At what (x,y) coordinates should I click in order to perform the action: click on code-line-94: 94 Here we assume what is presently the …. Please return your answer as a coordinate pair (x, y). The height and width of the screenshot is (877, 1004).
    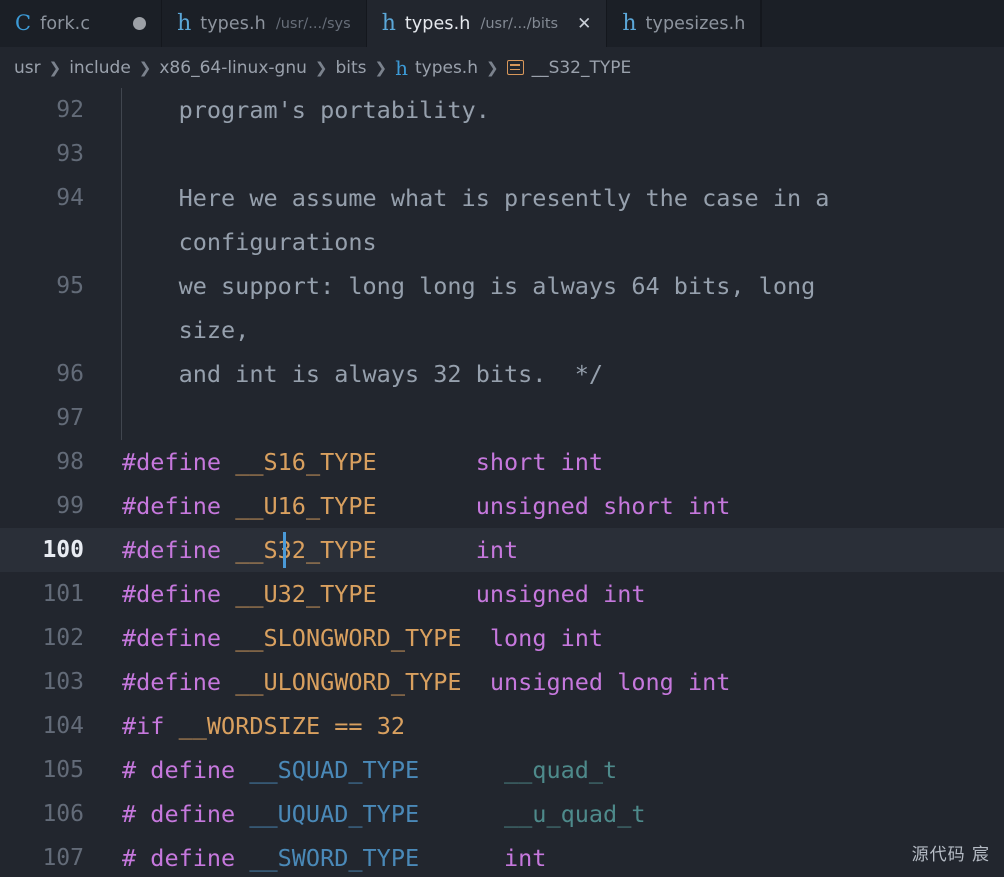
    Looking at the image, I should click on (502, 198).